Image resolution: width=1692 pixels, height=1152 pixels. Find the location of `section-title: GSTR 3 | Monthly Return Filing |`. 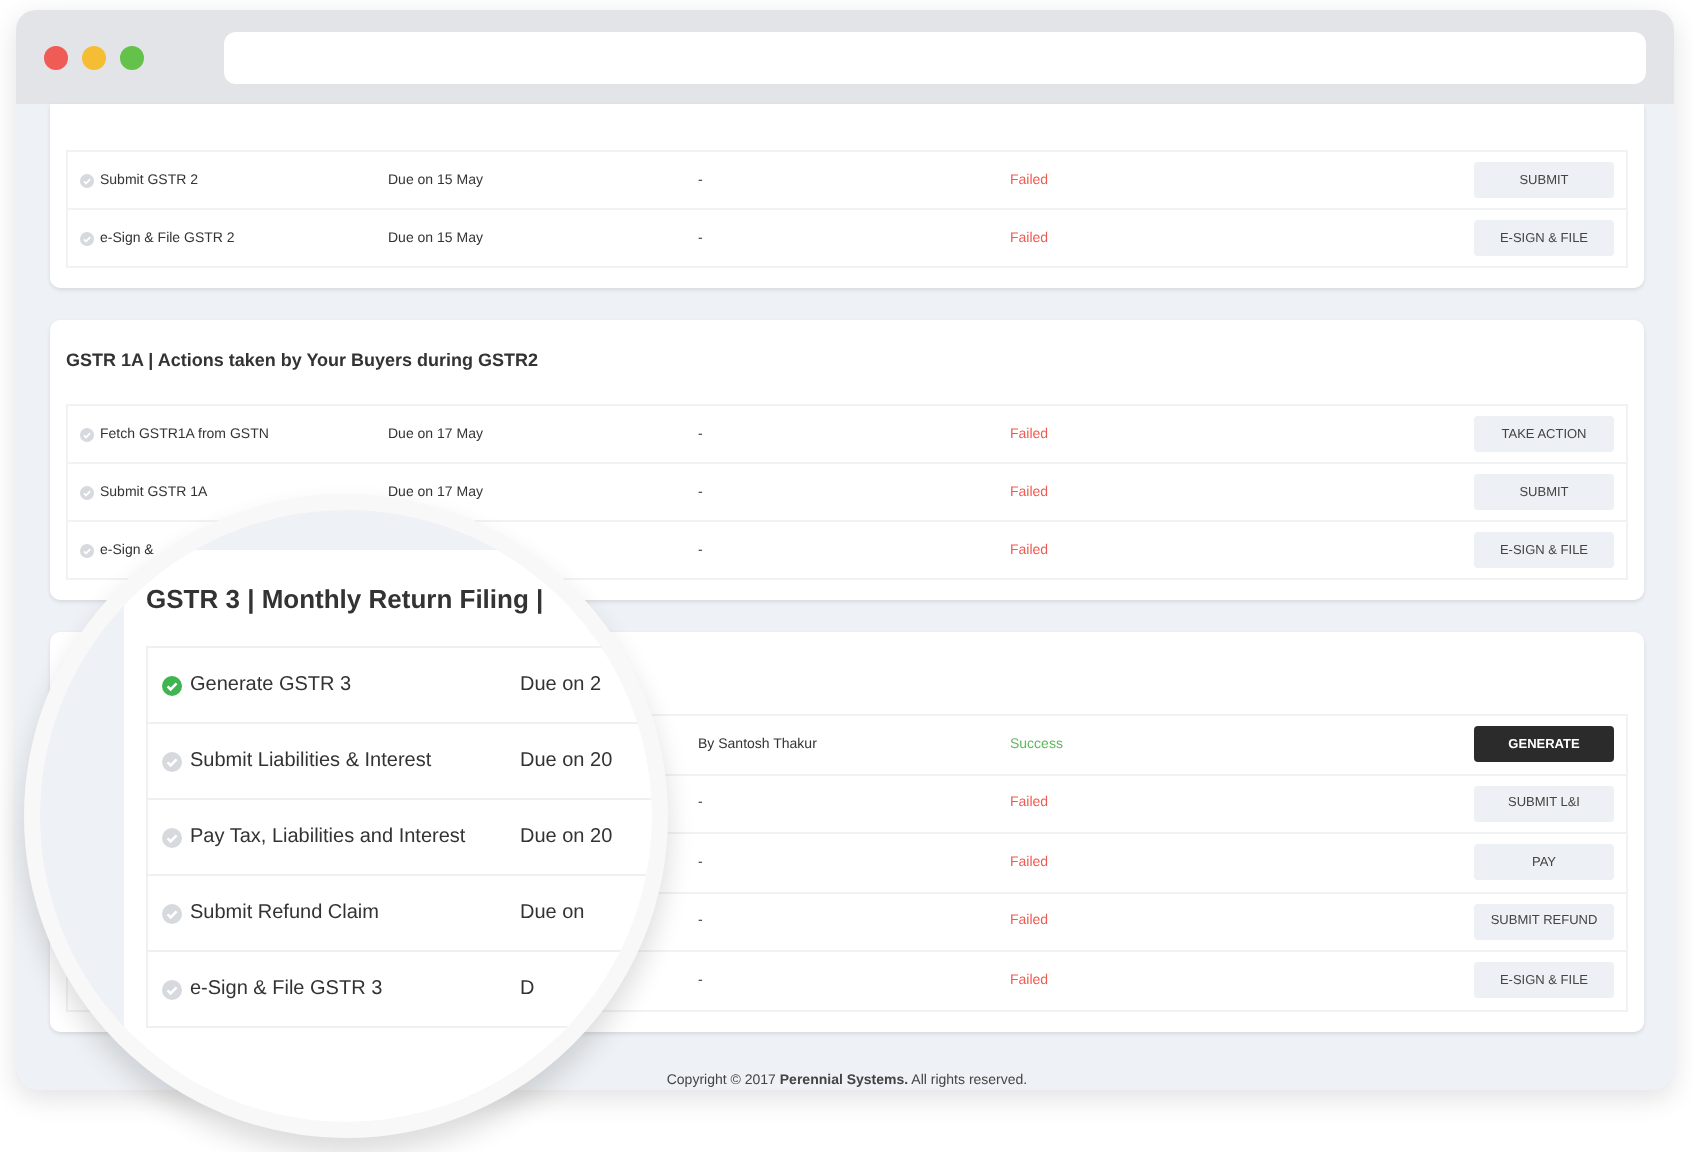

section-title: GSTR 3 | Monthly Return Filing | is located at coordinates (346, 600).